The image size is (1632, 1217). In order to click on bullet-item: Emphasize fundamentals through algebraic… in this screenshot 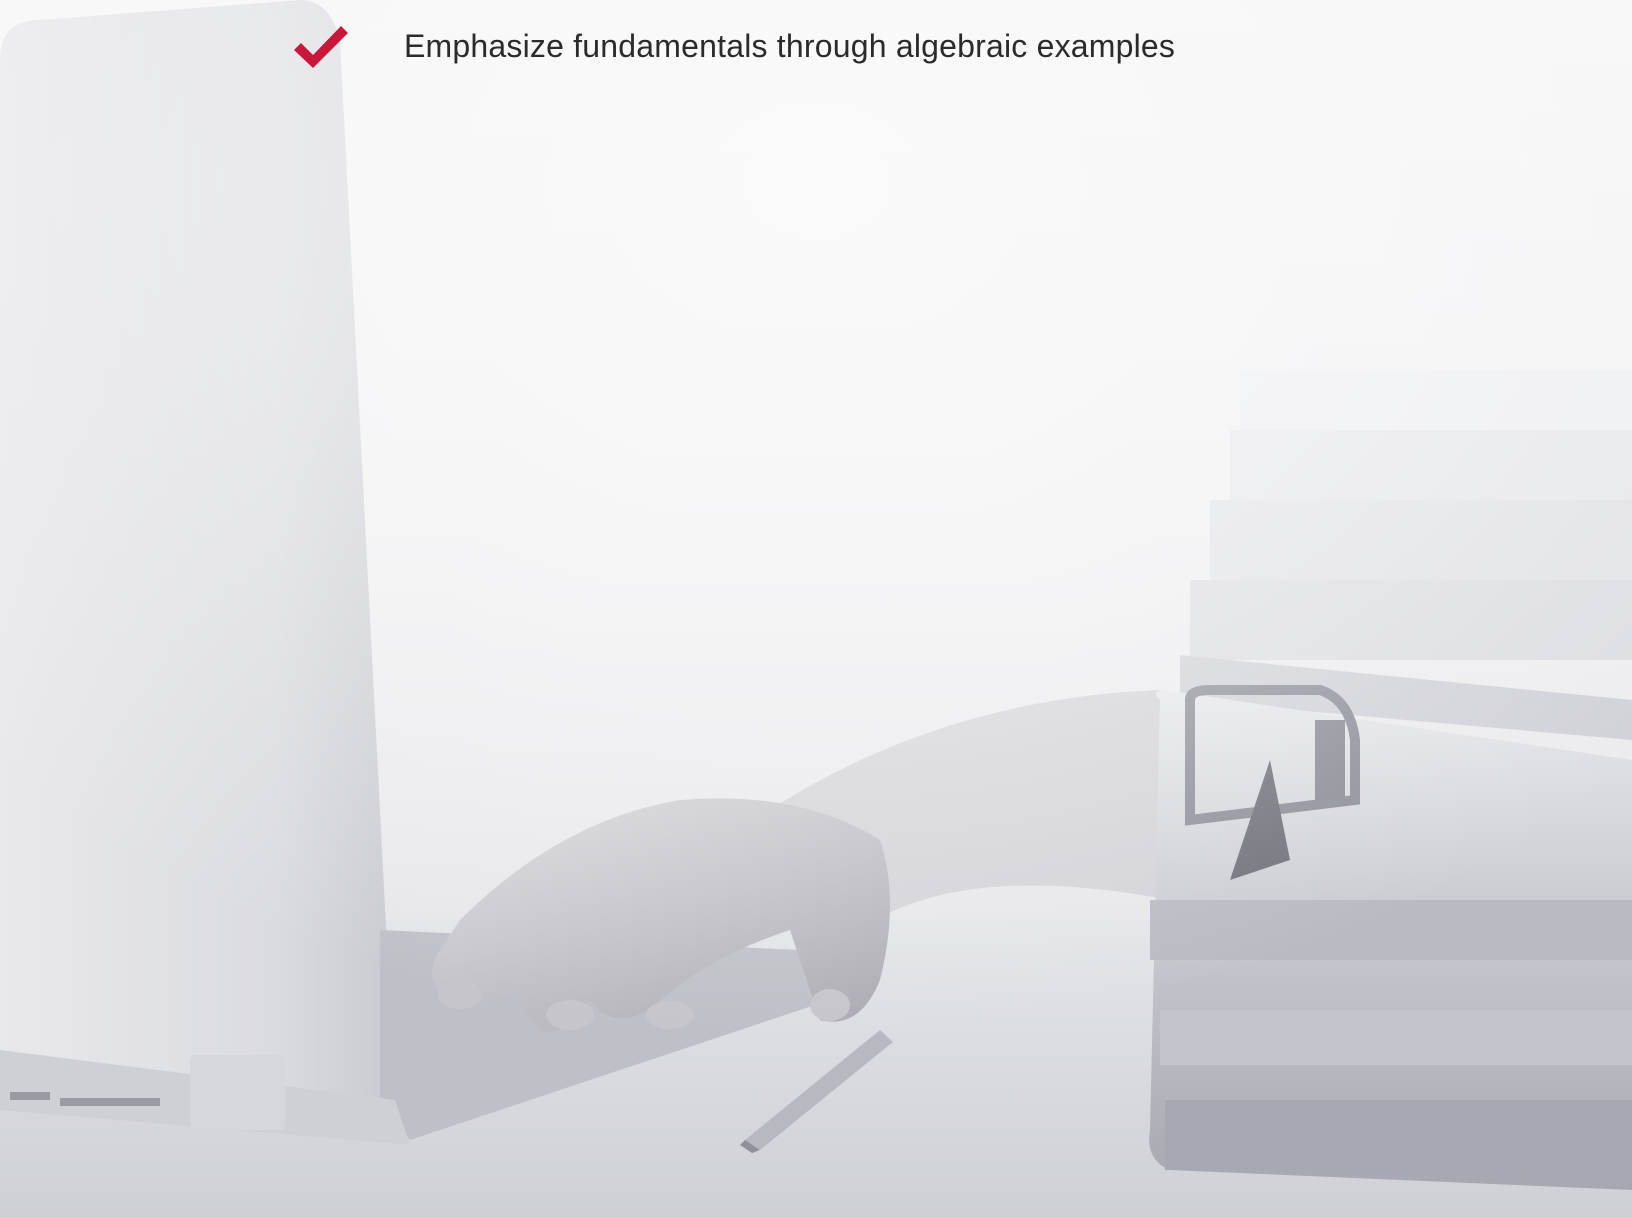, I will do `click(816, 50)`.